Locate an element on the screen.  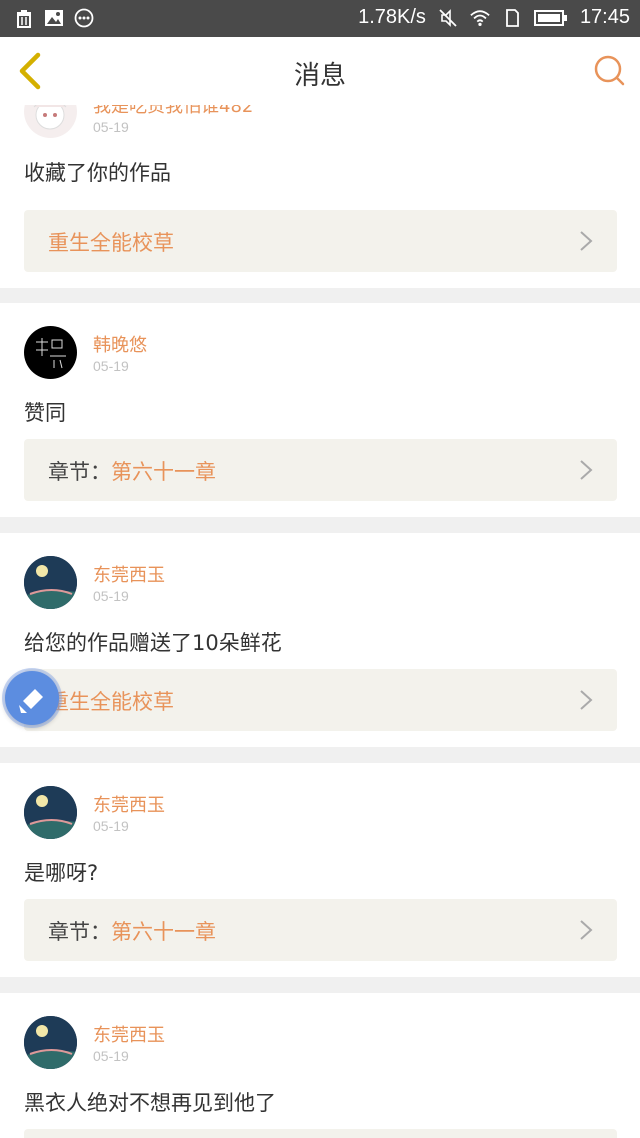
message-card: 东莞西玉 05-19 黑衣人绝对不想再见到他了 is located at coordinates (320, 1065).